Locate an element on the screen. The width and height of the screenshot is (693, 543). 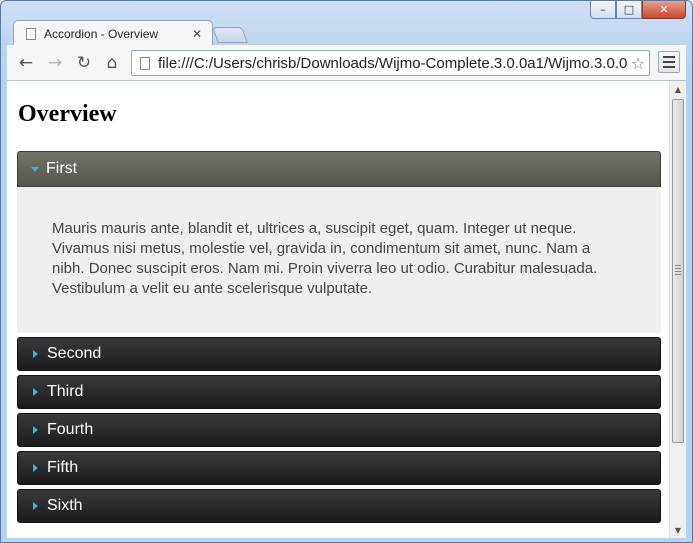
maximize-button: □ is located at coordinates (629, 10).